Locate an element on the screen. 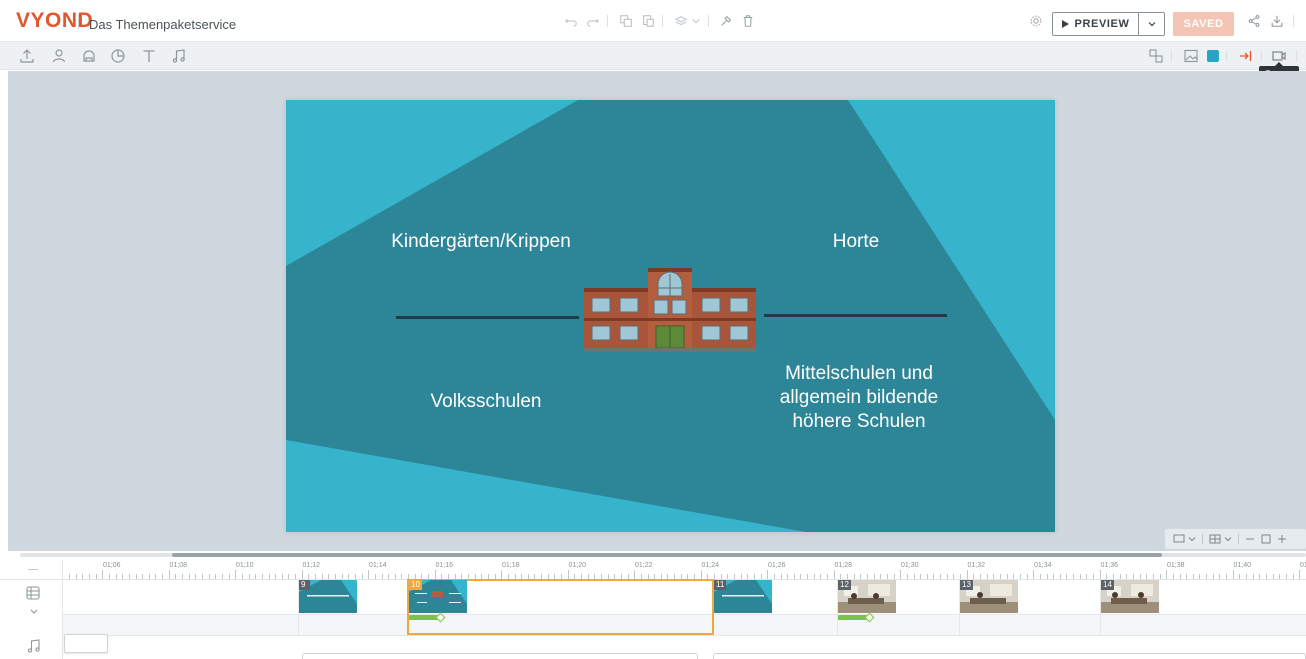 The width and height of the screenshot is (1306, 659). saved-button: SAVED is located at coordinates (1203, 24).